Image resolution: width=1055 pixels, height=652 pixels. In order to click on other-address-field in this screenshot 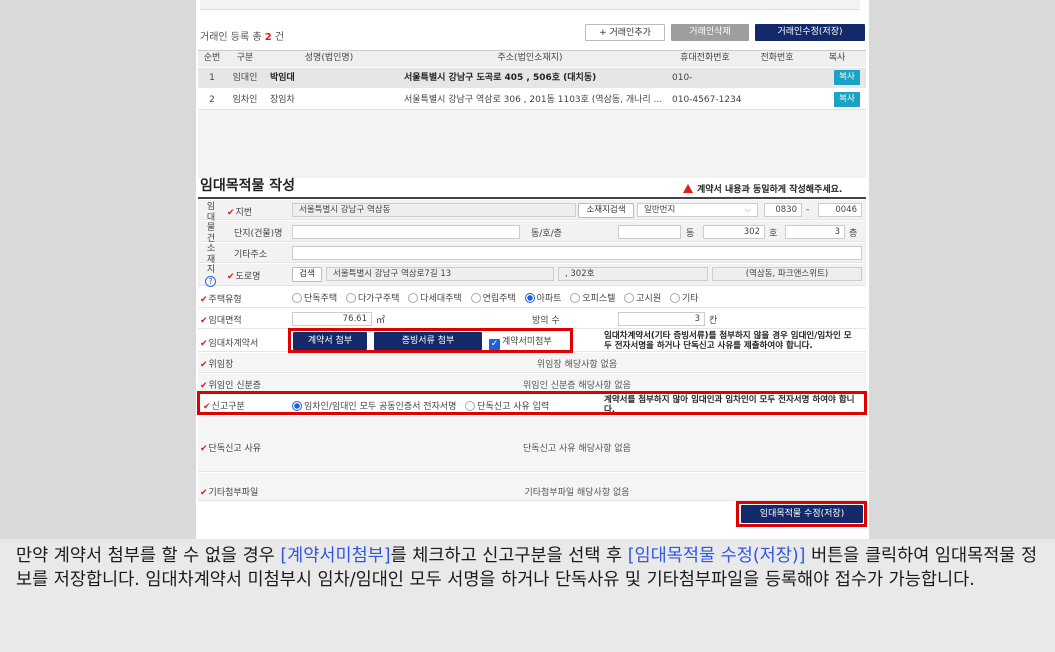, I will do `click(577, 253)`.